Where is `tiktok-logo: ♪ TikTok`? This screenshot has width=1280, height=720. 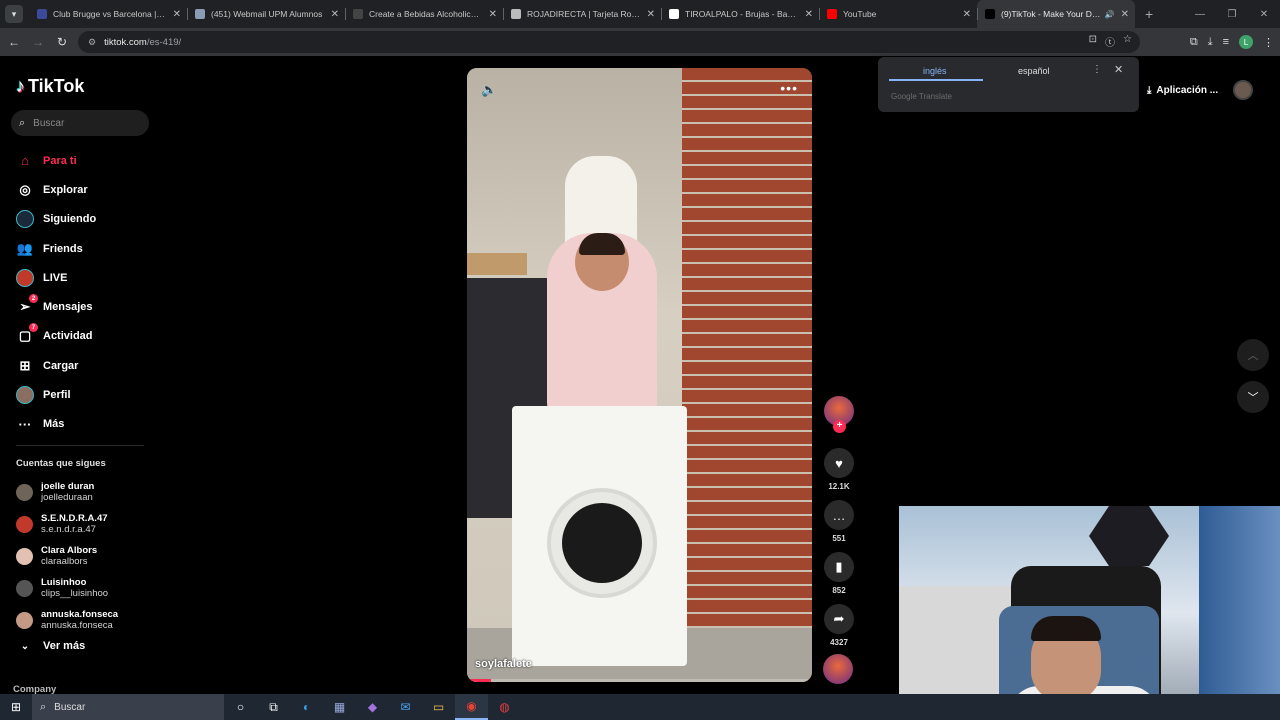
tiktok-logo: ♪ TikTok is located at coordinates (50, 86).